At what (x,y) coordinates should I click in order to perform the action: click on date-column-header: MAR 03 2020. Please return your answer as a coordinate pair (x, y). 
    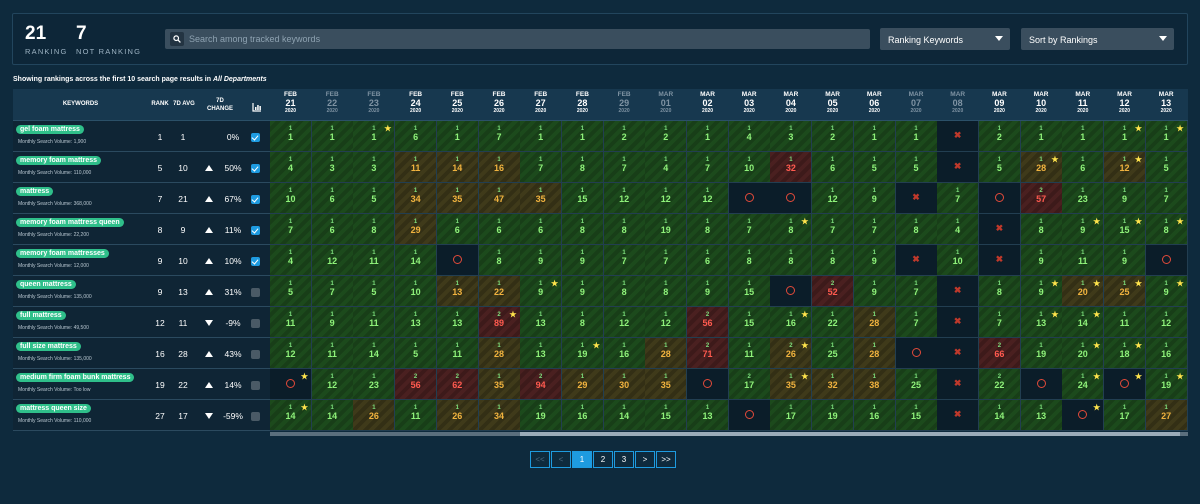
    Looking at the image, I should click on (749, 102).